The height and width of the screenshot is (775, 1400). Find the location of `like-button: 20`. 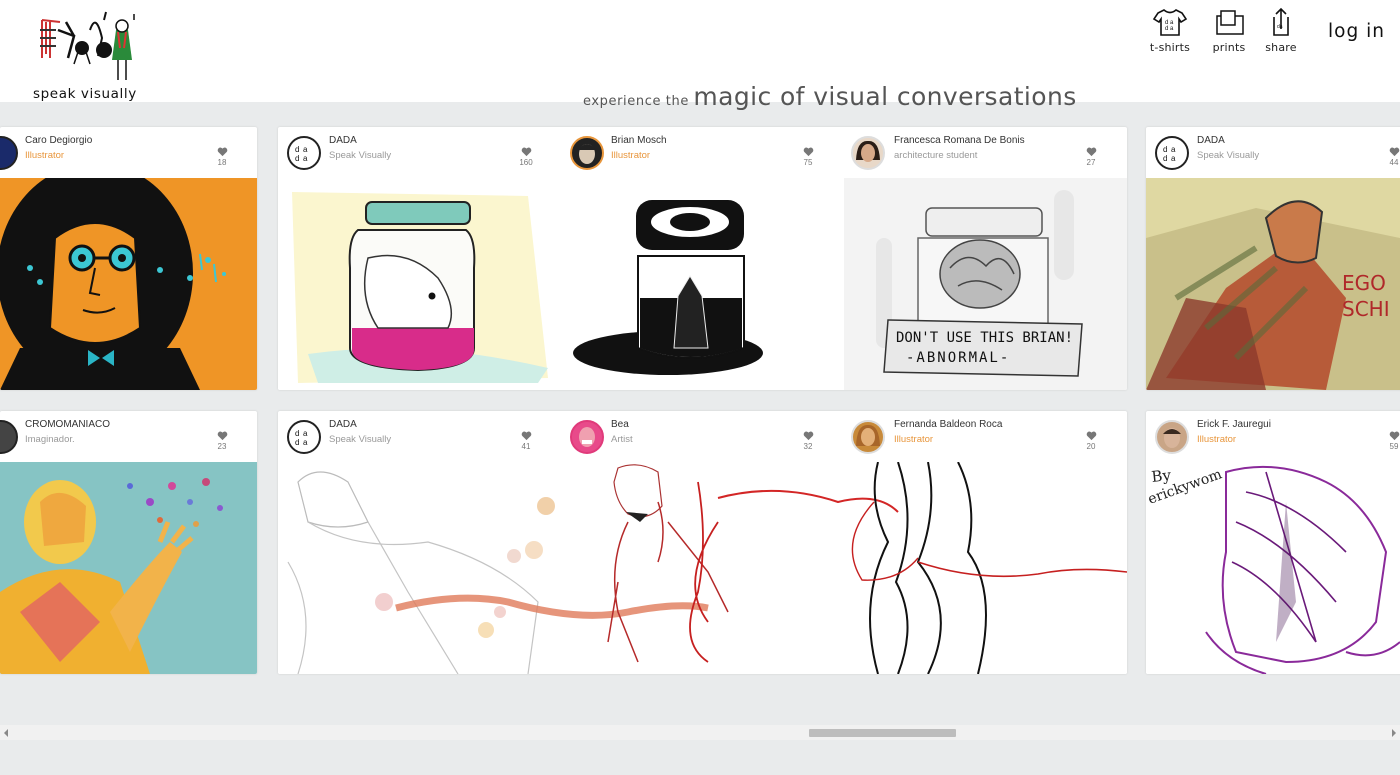

like-button: 20 is located at coordinates (1091, 441).